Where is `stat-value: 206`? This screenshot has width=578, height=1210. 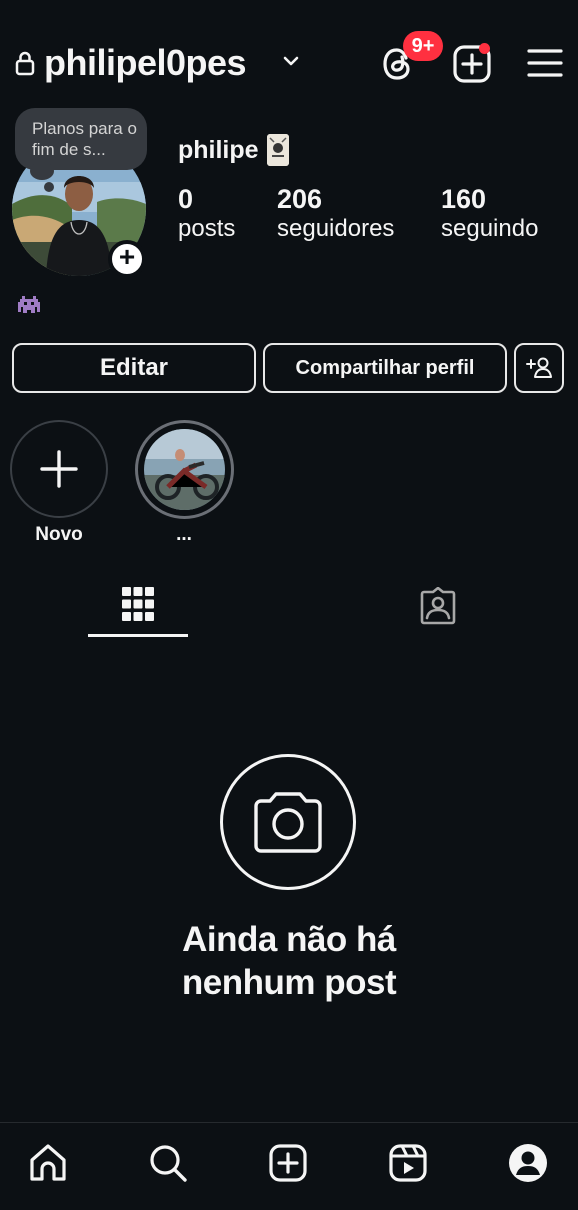 stat-value: 206 is located at coordinates (300, 199).